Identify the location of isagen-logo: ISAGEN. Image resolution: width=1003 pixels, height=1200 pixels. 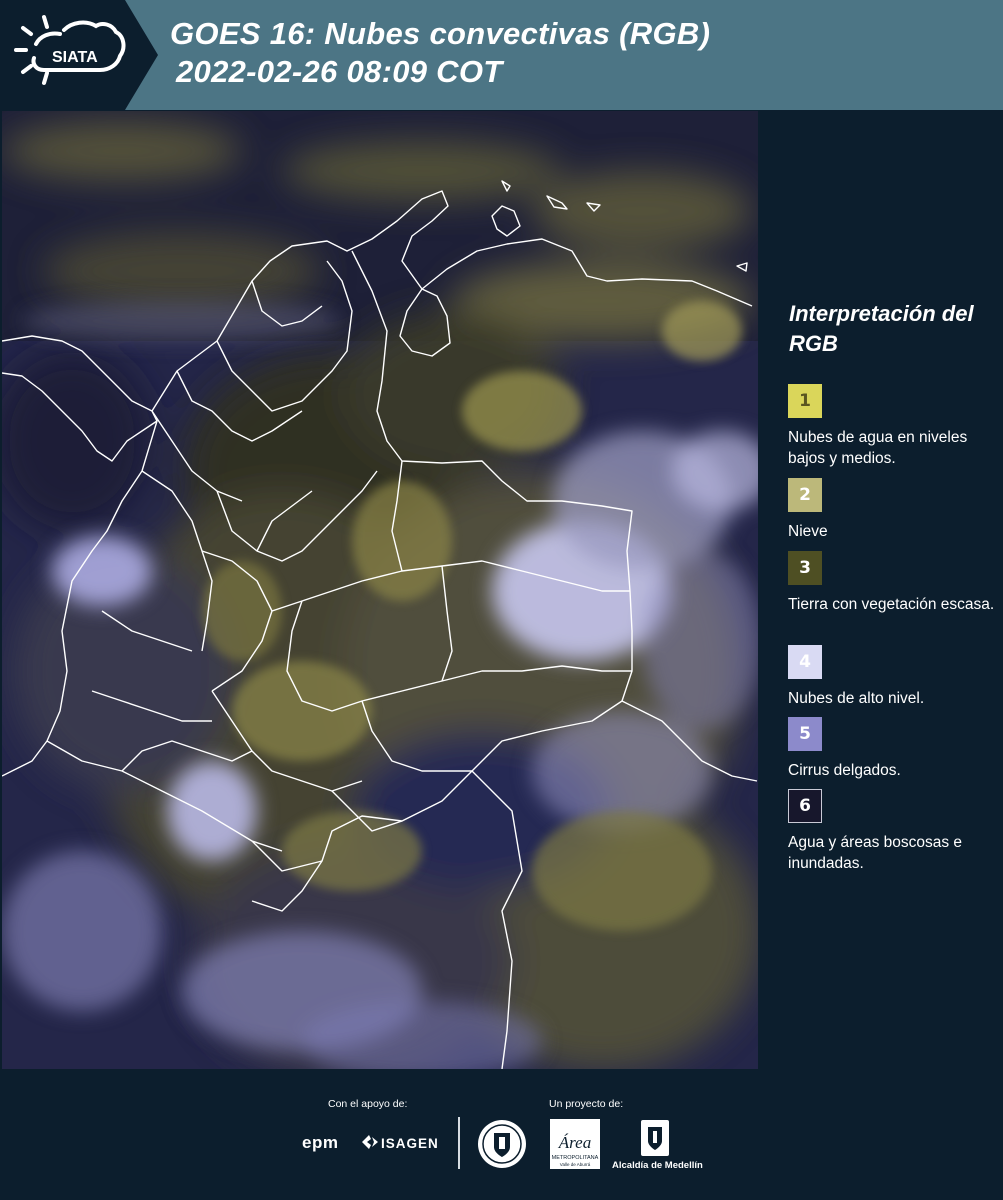
(410, 1143).